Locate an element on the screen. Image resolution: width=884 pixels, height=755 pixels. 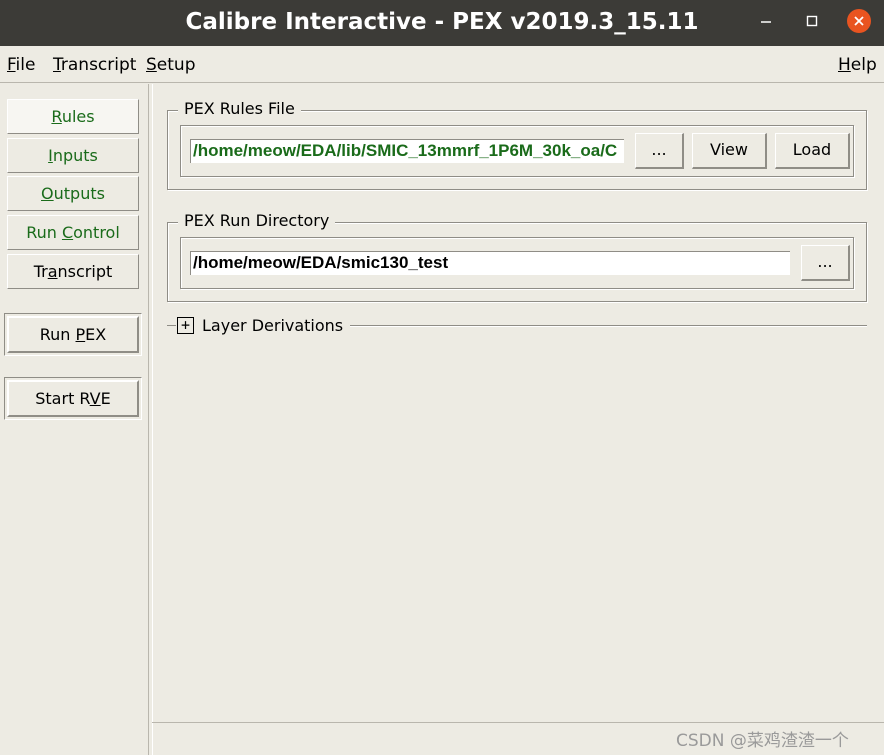
watermark: CSDN @菜鸡渣渣一个 is located at coordinates (762, 741).